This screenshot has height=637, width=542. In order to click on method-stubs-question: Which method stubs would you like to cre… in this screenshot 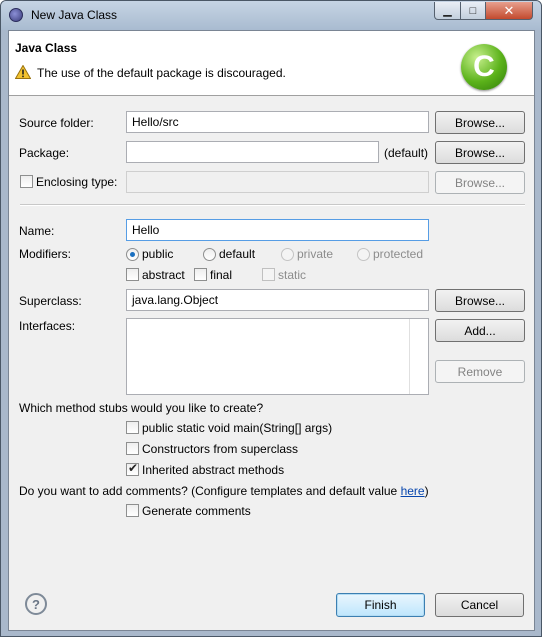, I will do `click(141, 408)`.